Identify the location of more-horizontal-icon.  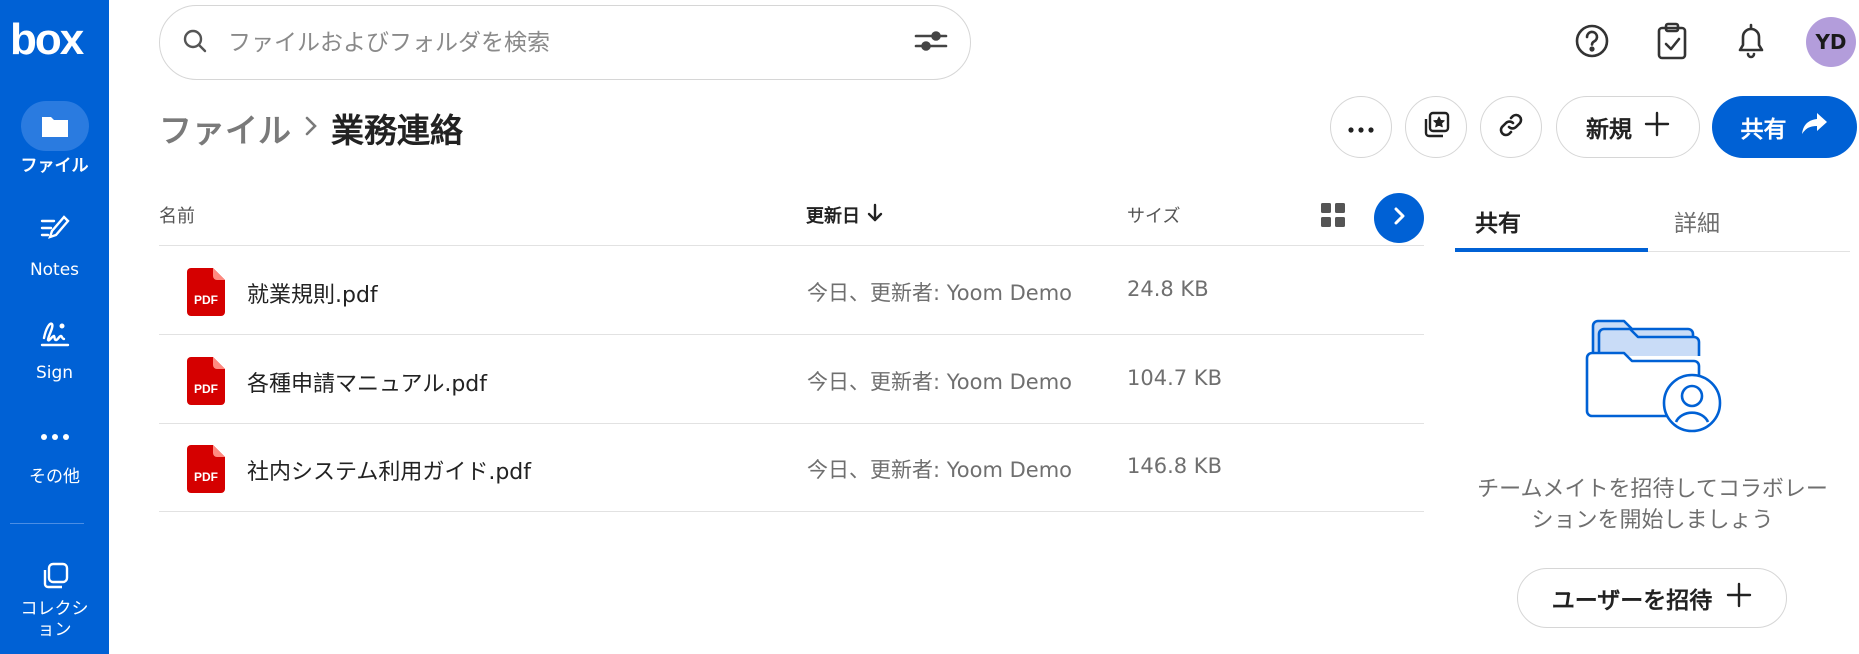
(1361, 127).